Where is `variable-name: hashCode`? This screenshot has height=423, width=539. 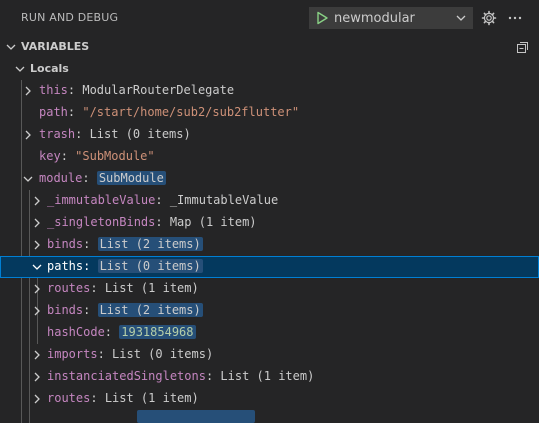
variable-name: hashCode is located at coordinates (76, 332).